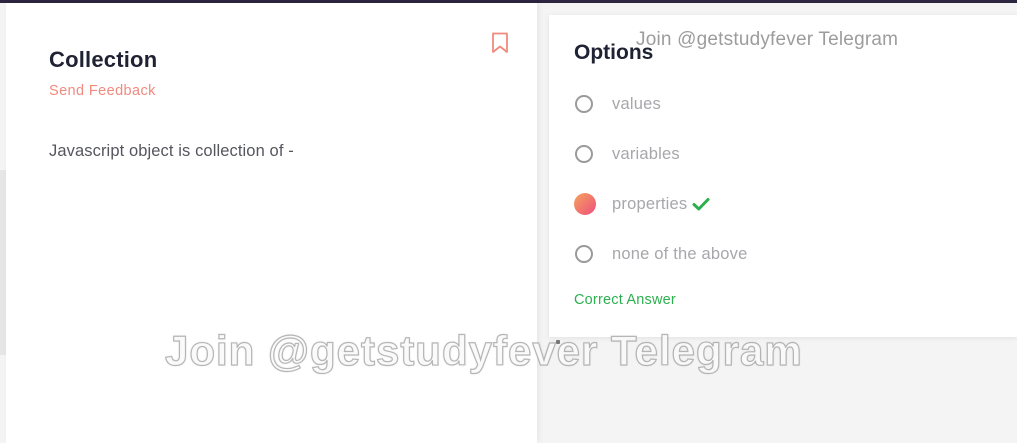  What do you see at coordinates (625, 300) in the screenshot?
I see `correct-answer-status: Correct Answer` at bounding box center [625, 300].